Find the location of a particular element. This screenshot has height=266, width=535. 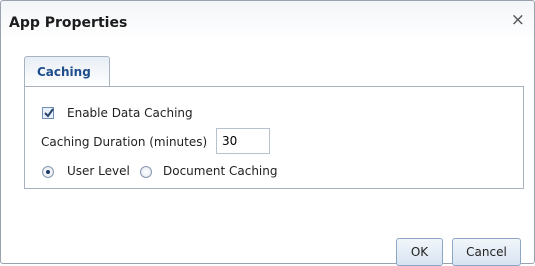

document-caching-radio is located at coordinates (146, 172).